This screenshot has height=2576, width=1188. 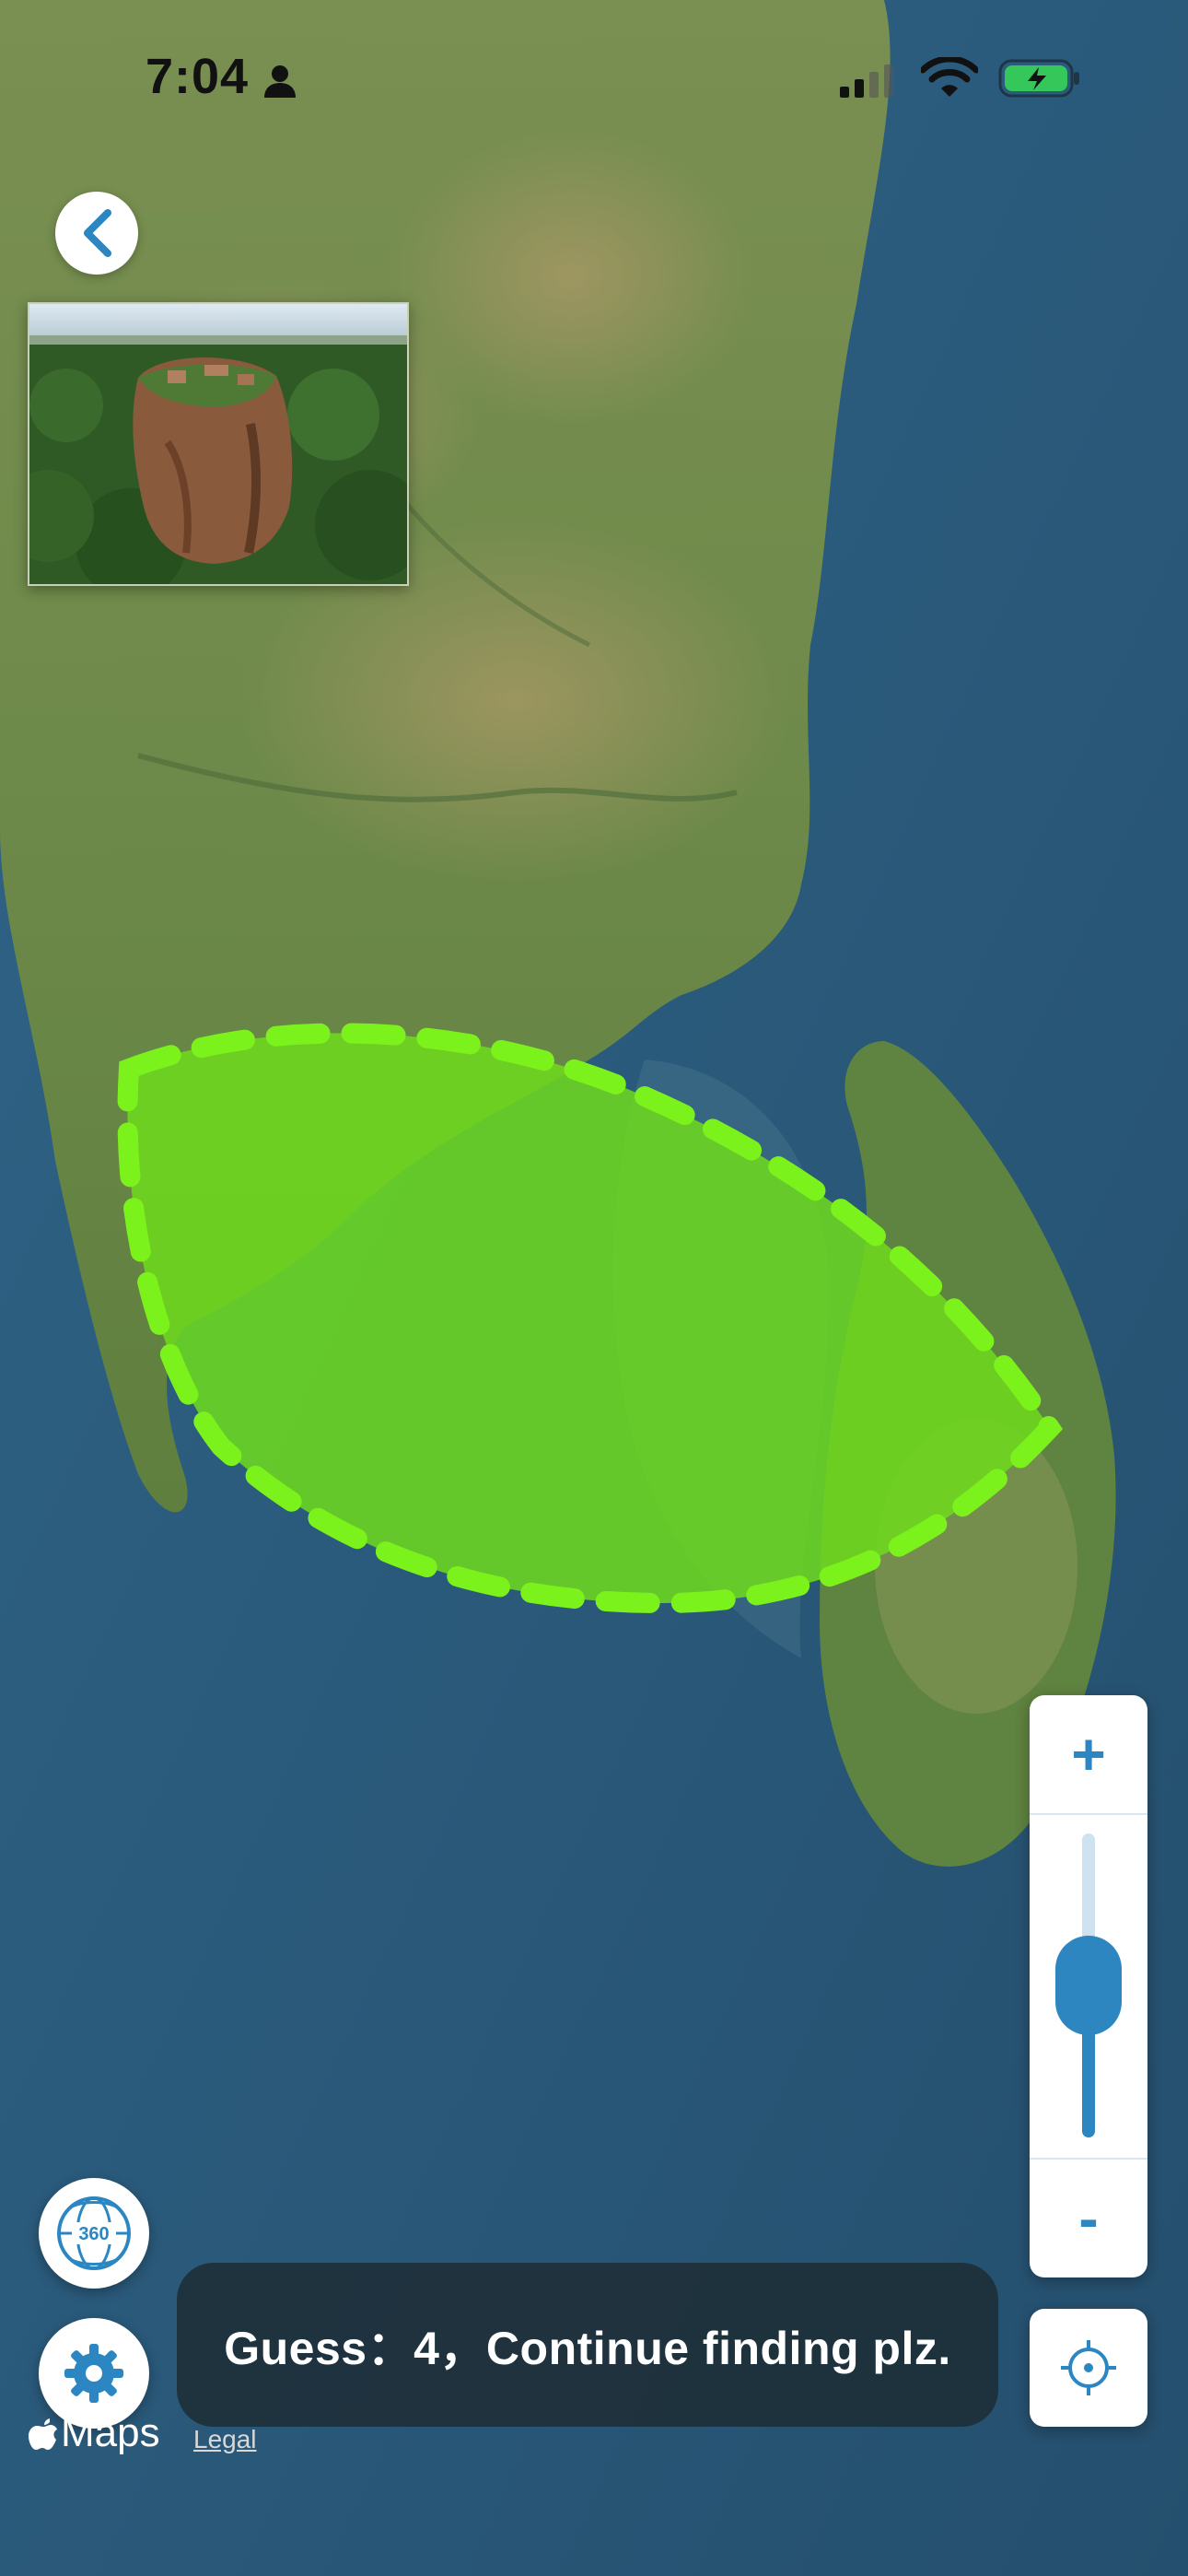 I want to click on back-button, so click(x=96, y=233).